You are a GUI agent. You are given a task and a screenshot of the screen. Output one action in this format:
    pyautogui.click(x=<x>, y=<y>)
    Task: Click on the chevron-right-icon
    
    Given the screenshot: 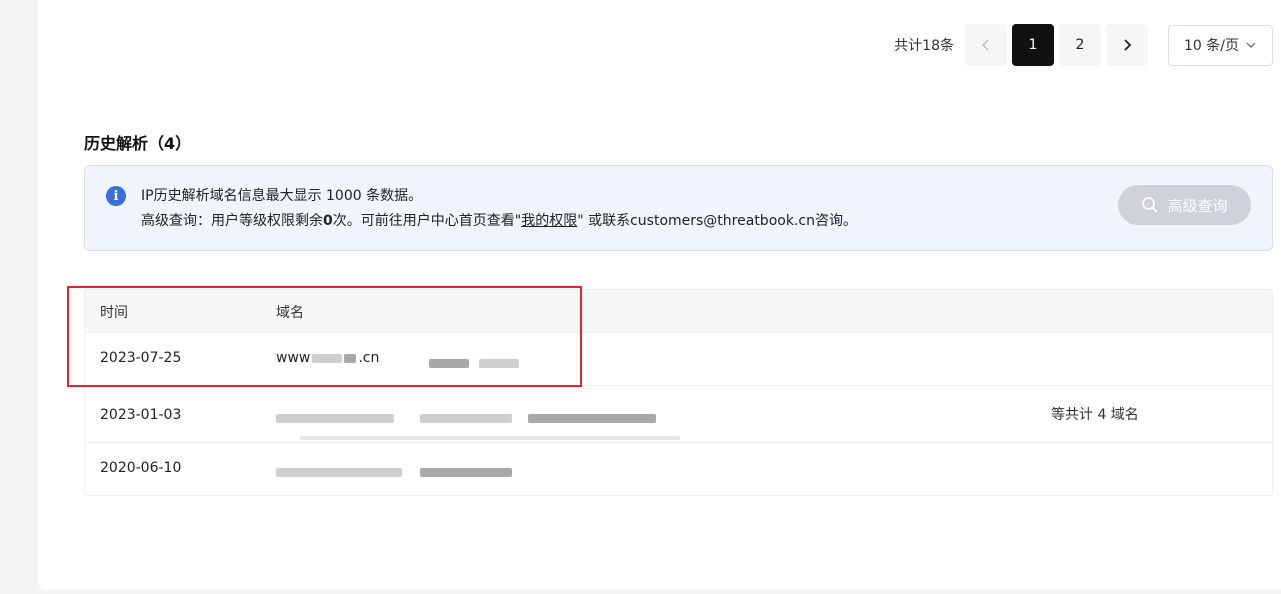 What is the action you would take?
    pyautogui.click(x=1128, y=45)
    